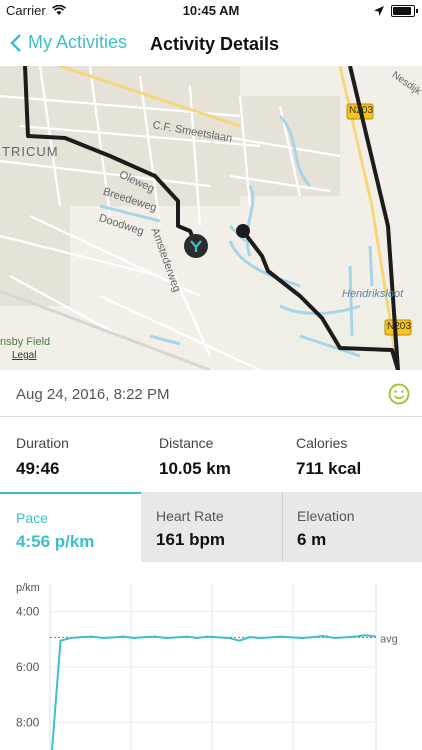 The width and height of the screenshot is (422, 750). What do you see at coordinates (38, 468) in the screenshot?
I see `stat-duration-value: 49:46` at bounding box center [38, 468].